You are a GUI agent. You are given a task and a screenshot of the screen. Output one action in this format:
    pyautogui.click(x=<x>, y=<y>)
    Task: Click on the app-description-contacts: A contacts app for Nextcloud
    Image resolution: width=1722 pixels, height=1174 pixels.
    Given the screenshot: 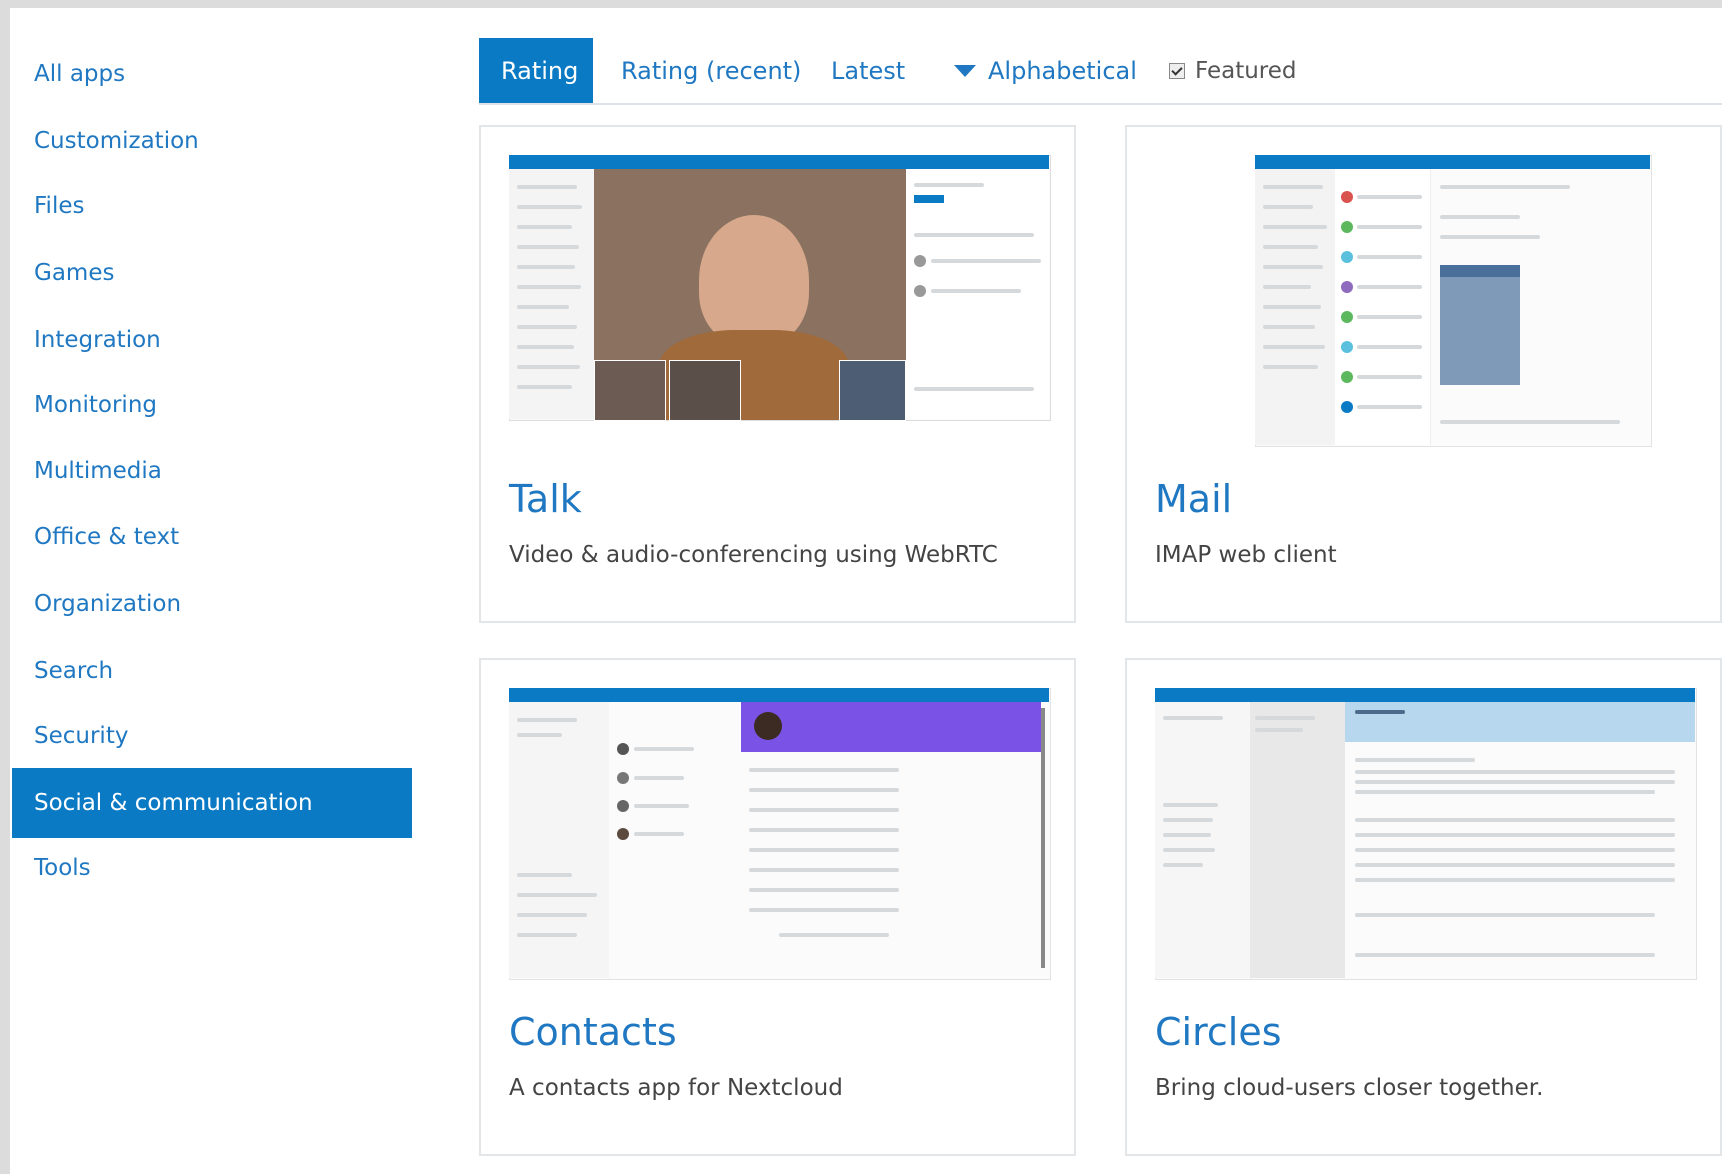 What is the action you would take?
    pyautogui.click(x=676, y=1088)
    